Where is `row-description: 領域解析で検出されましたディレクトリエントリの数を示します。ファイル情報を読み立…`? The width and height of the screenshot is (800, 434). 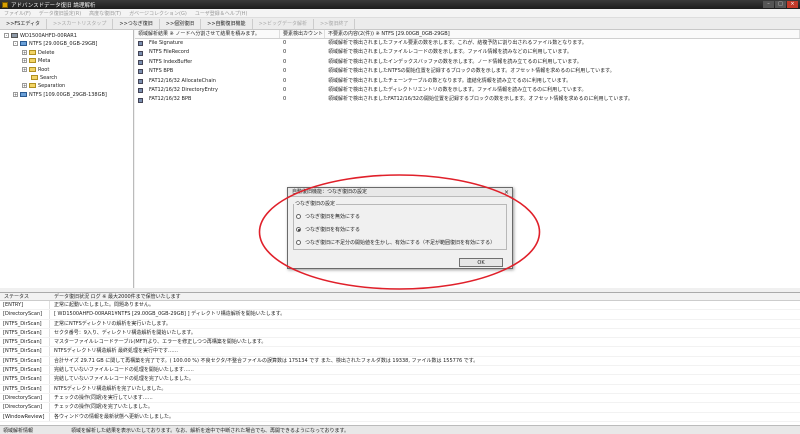 row-description: 領域解析で検出されましたディレクトリエントリの数を示します。ファイル情報を読み立… is located at coordinates (457, 89).